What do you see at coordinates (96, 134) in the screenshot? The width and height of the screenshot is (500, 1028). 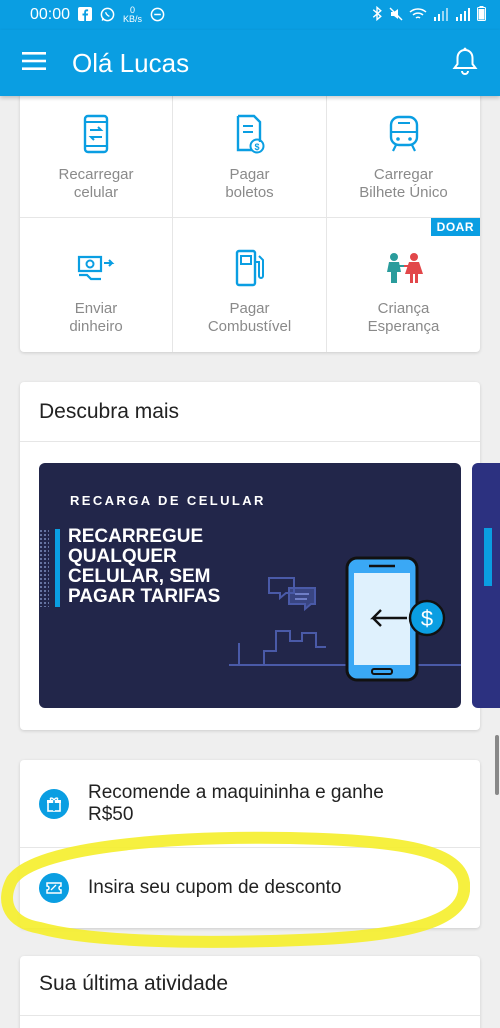 I see `phone-refresh-icon` at bounding box center [96, 134].